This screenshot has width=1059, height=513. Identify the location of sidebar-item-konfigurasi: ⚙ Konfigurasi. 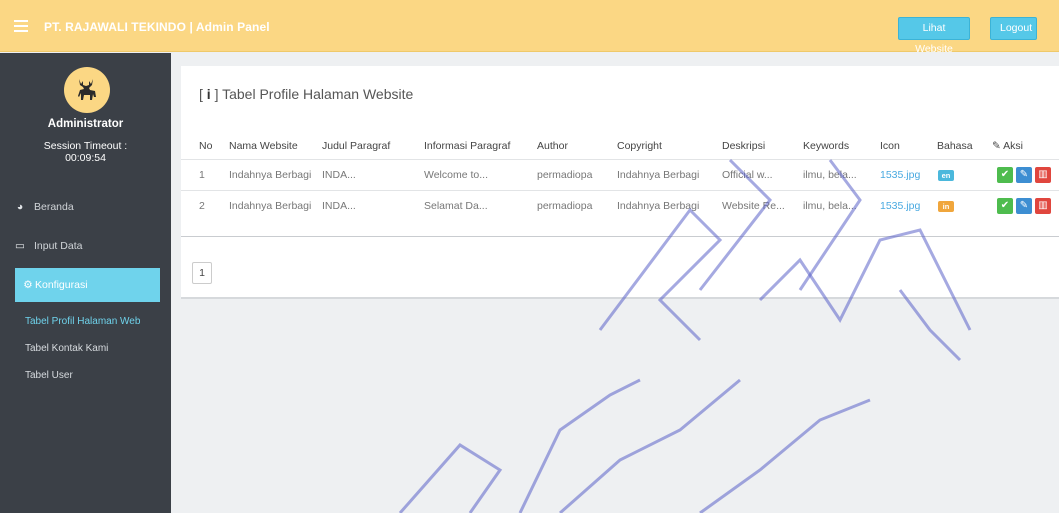
(87, 285).